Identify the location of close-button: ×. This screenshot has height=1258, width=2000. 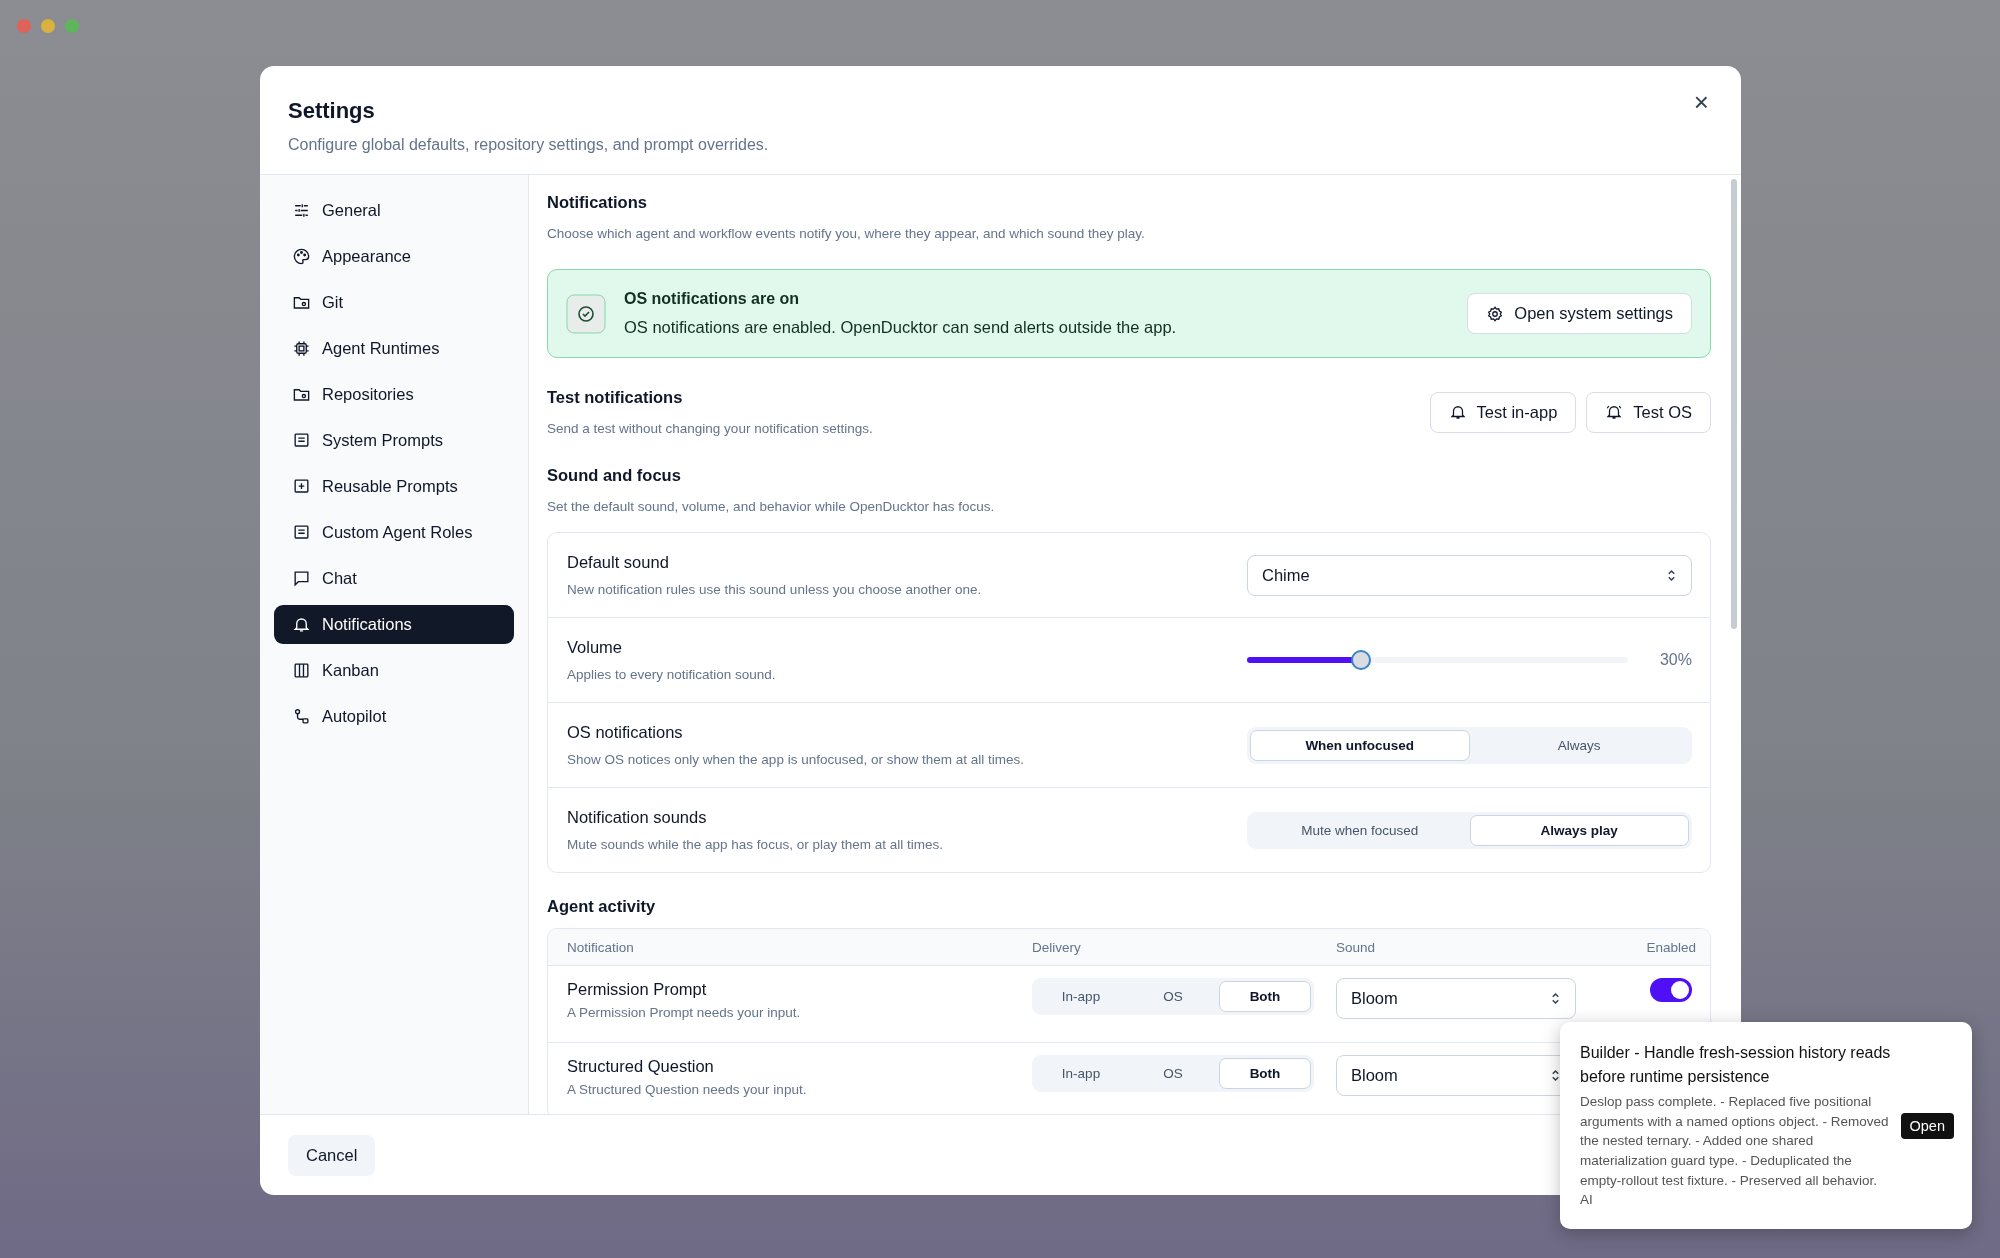
(1701, 102).